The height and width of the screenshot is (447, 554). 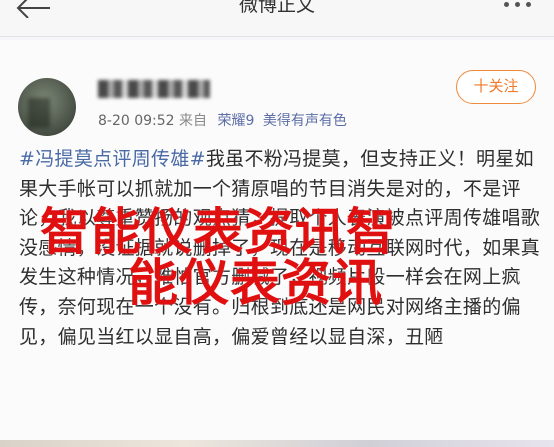 What do you see at coordinates (112, 159) in the screenshot?
I see `topic-hashtag: #冯提莫点评周传雄#` at bounding box center [112, 159].